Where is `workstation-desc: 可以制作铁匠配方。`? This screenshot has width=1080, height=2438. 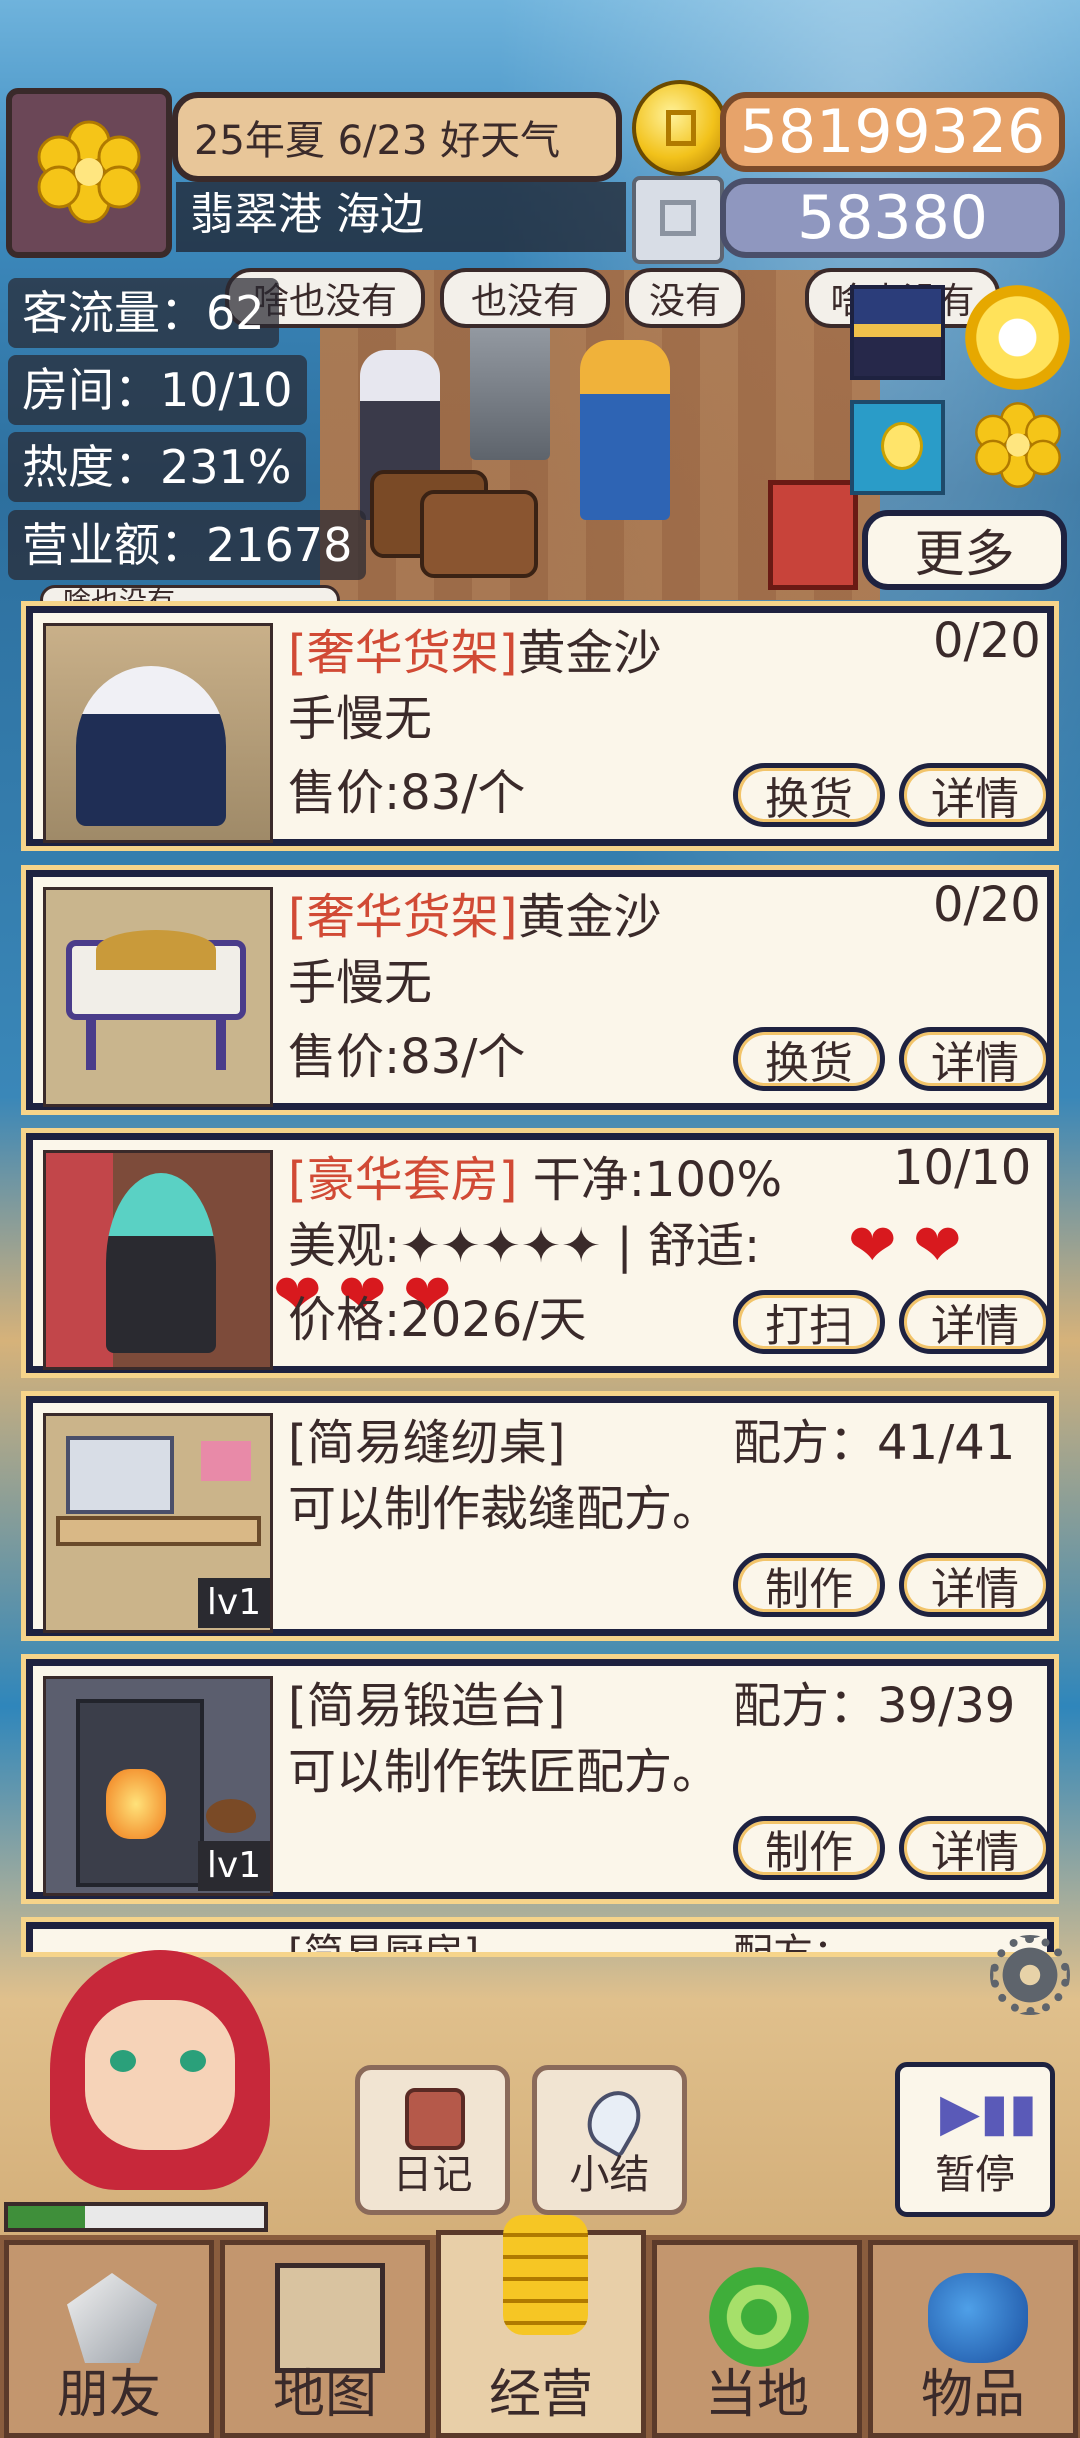 workstation-desc: 可以制作铁匠配方。 is located at coordinates (504, 1772).